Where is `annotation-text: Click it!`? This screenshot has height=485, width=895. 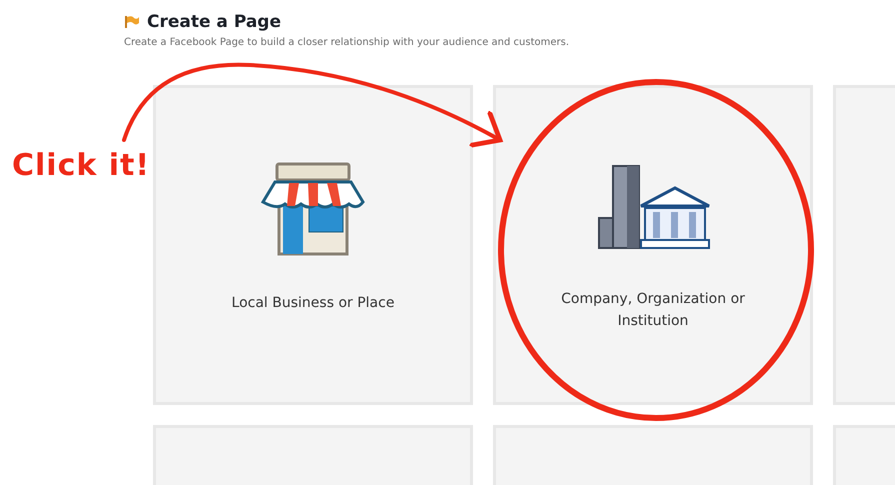 annotation-text: Click it! is located at coordinates (81, 165).